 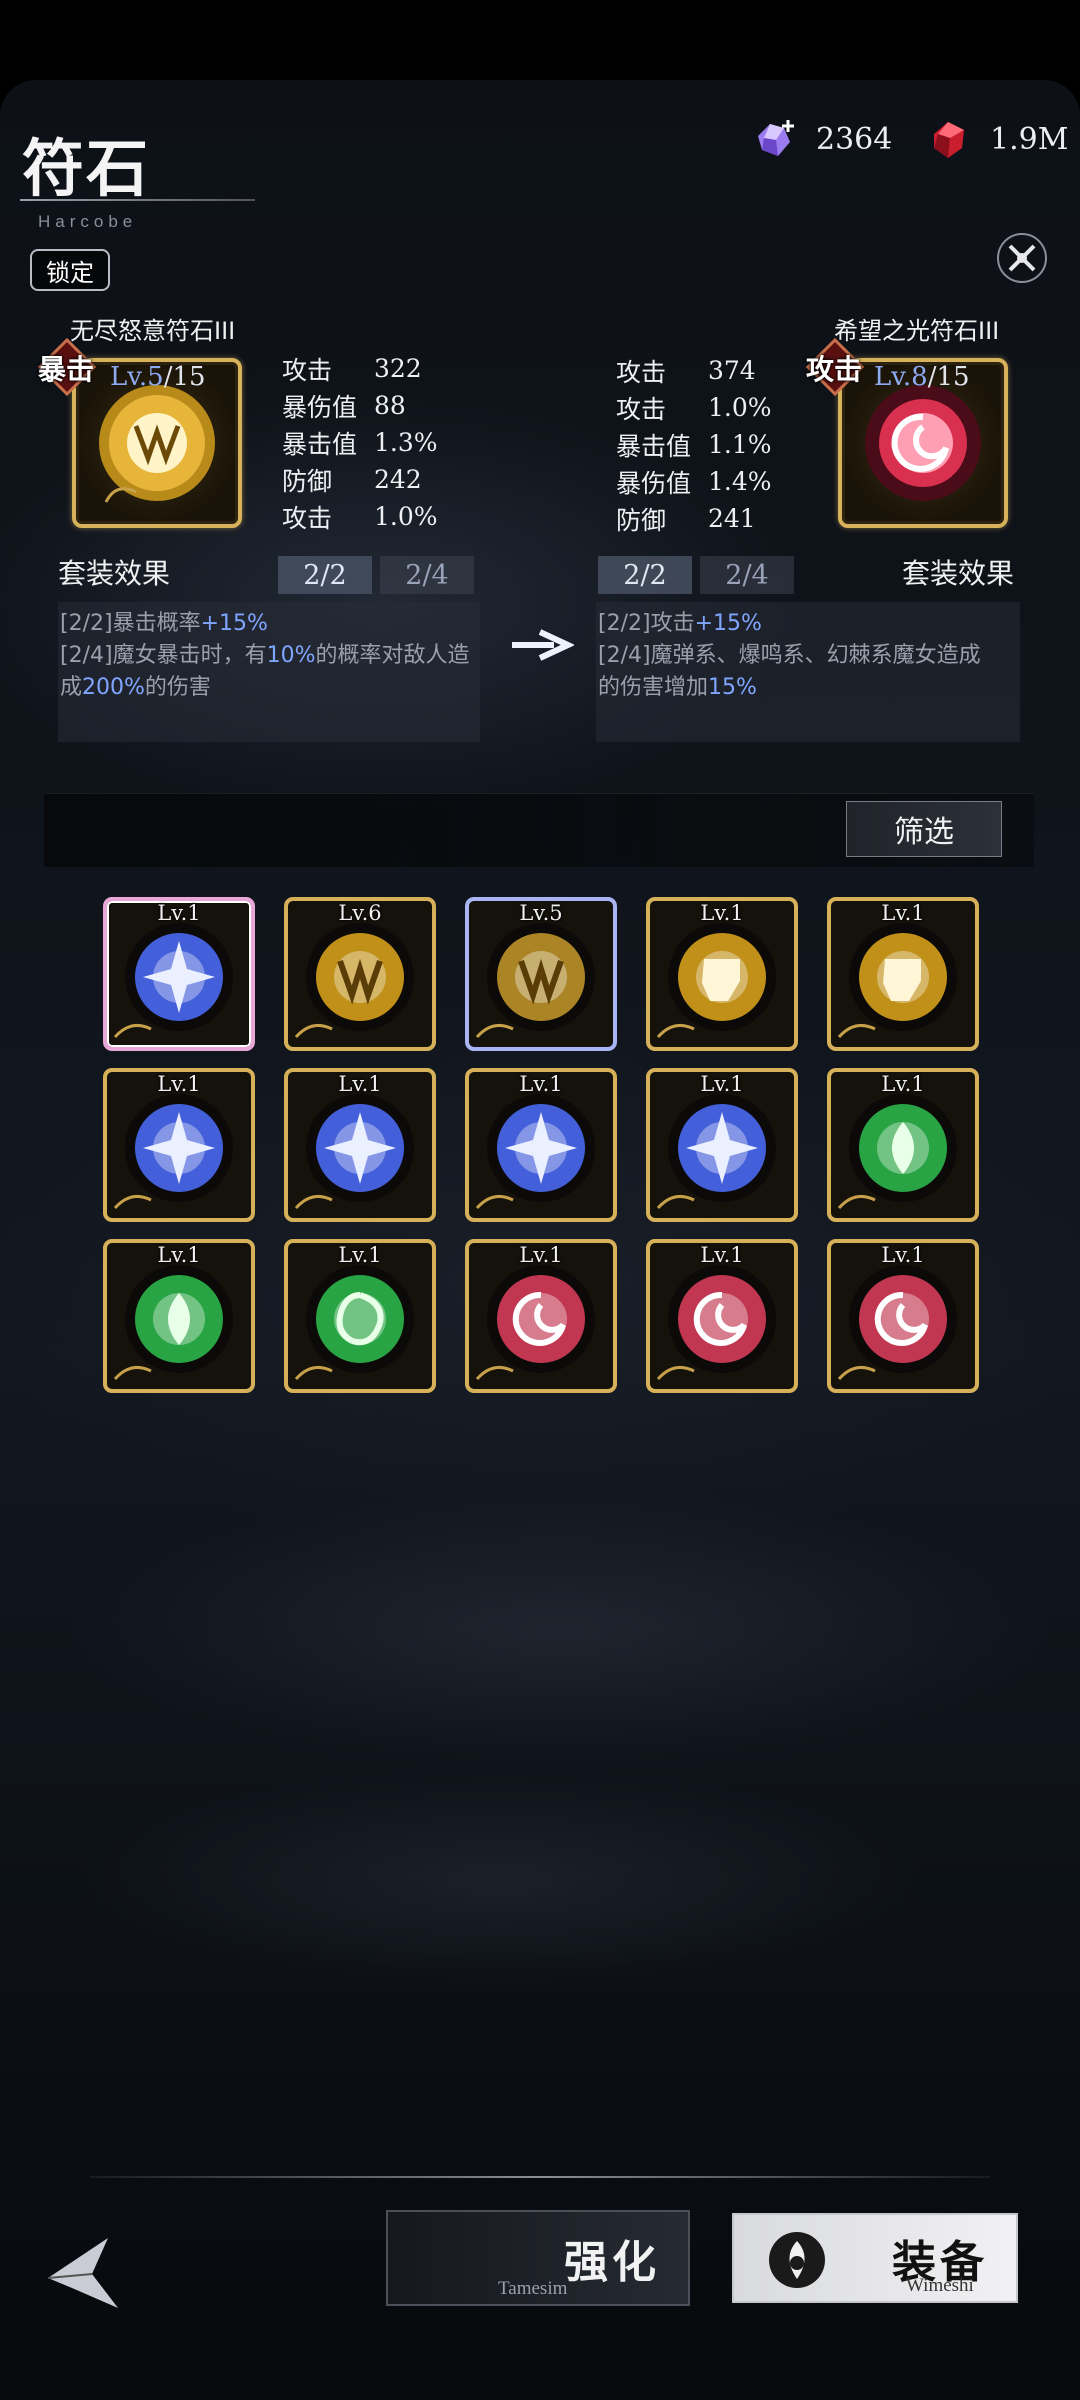 What do you see at coordinates (406, 442) in the screenshot?
I see `stat-value: 1.3%` at bounding box center [406, 442].